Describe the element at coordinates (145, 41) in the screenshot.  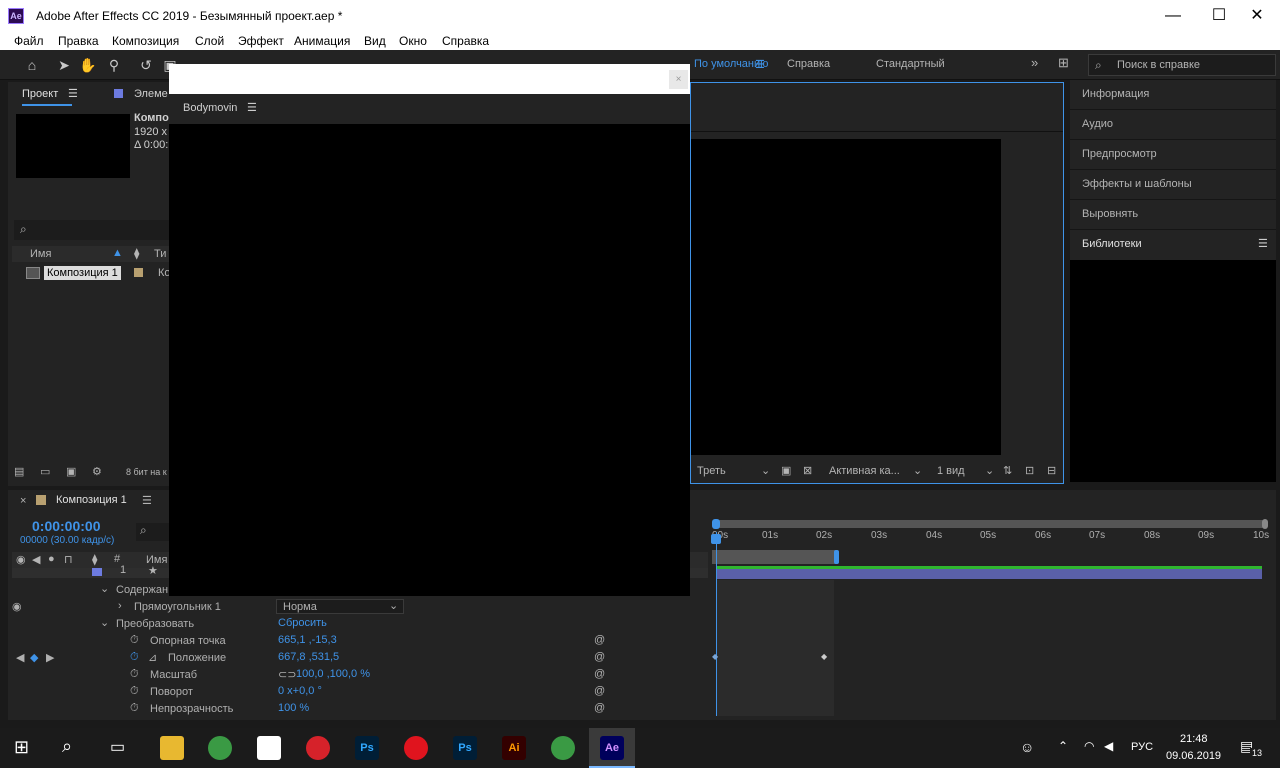
I see `menu-composition: Композиция` at that location.